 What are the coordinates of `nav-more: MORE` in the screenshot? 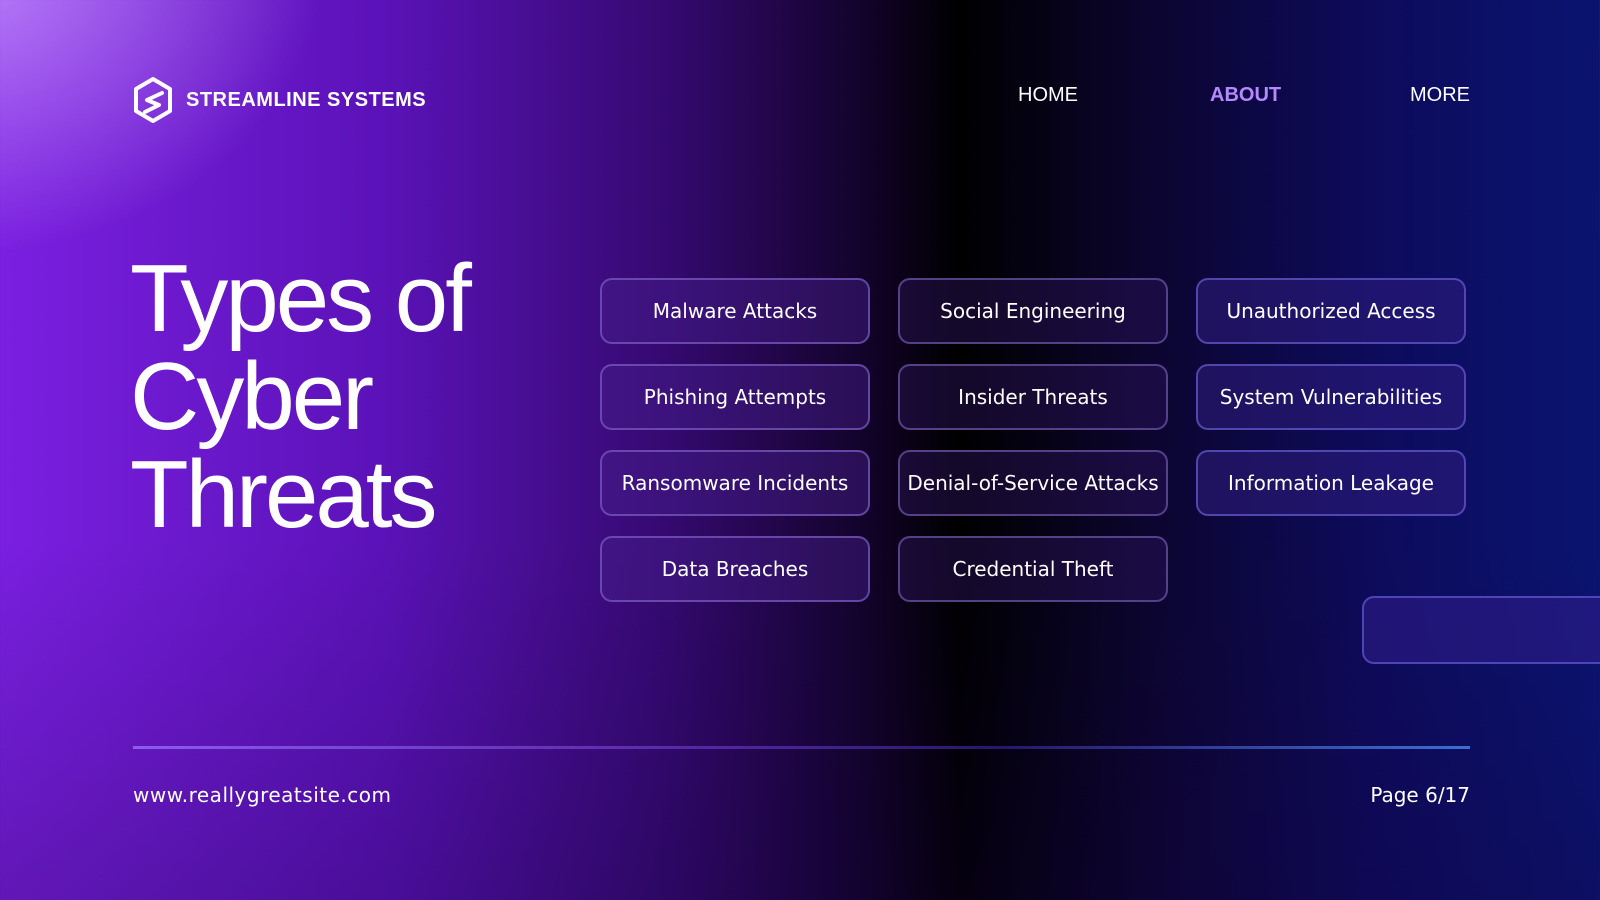 It's located at (1440, 95).